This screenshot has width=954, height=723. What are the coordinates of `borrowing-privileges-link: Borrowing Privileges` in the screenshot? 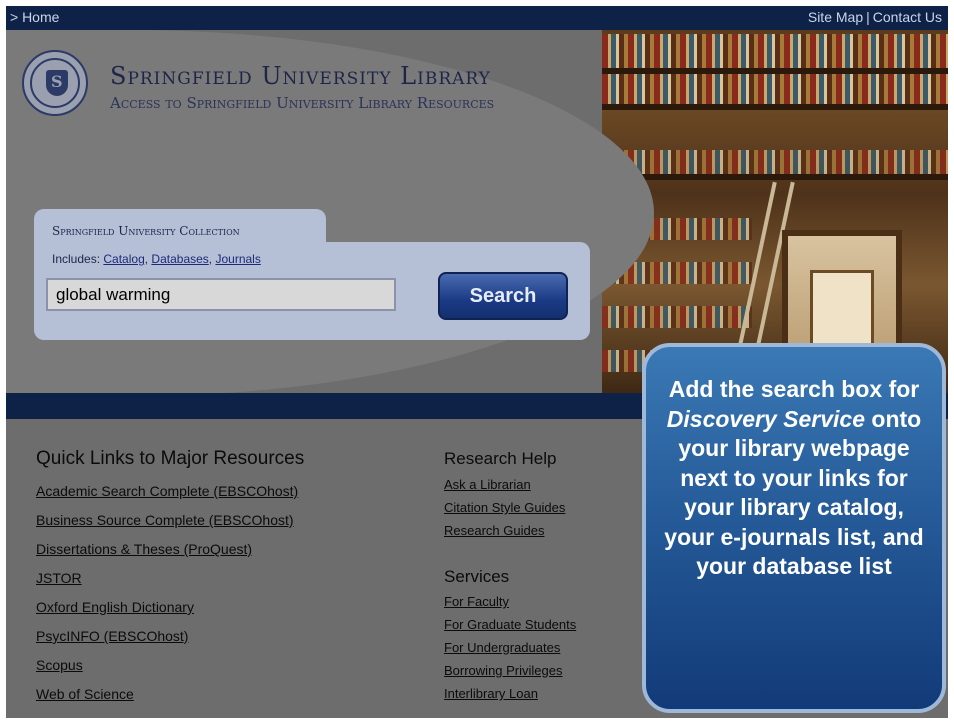 It's located at (510, 674).